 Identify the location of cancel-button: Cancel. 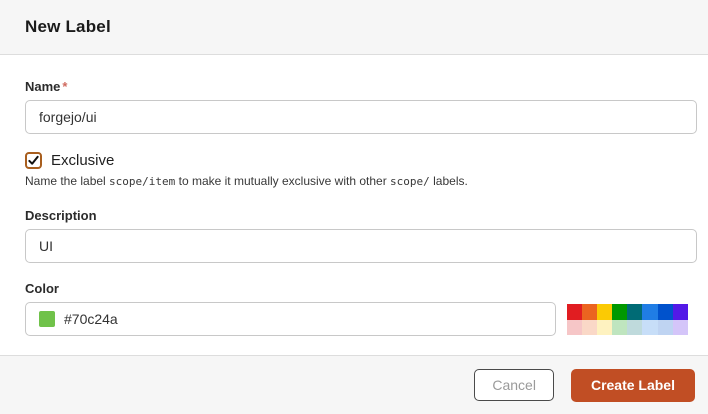
(514, 385).